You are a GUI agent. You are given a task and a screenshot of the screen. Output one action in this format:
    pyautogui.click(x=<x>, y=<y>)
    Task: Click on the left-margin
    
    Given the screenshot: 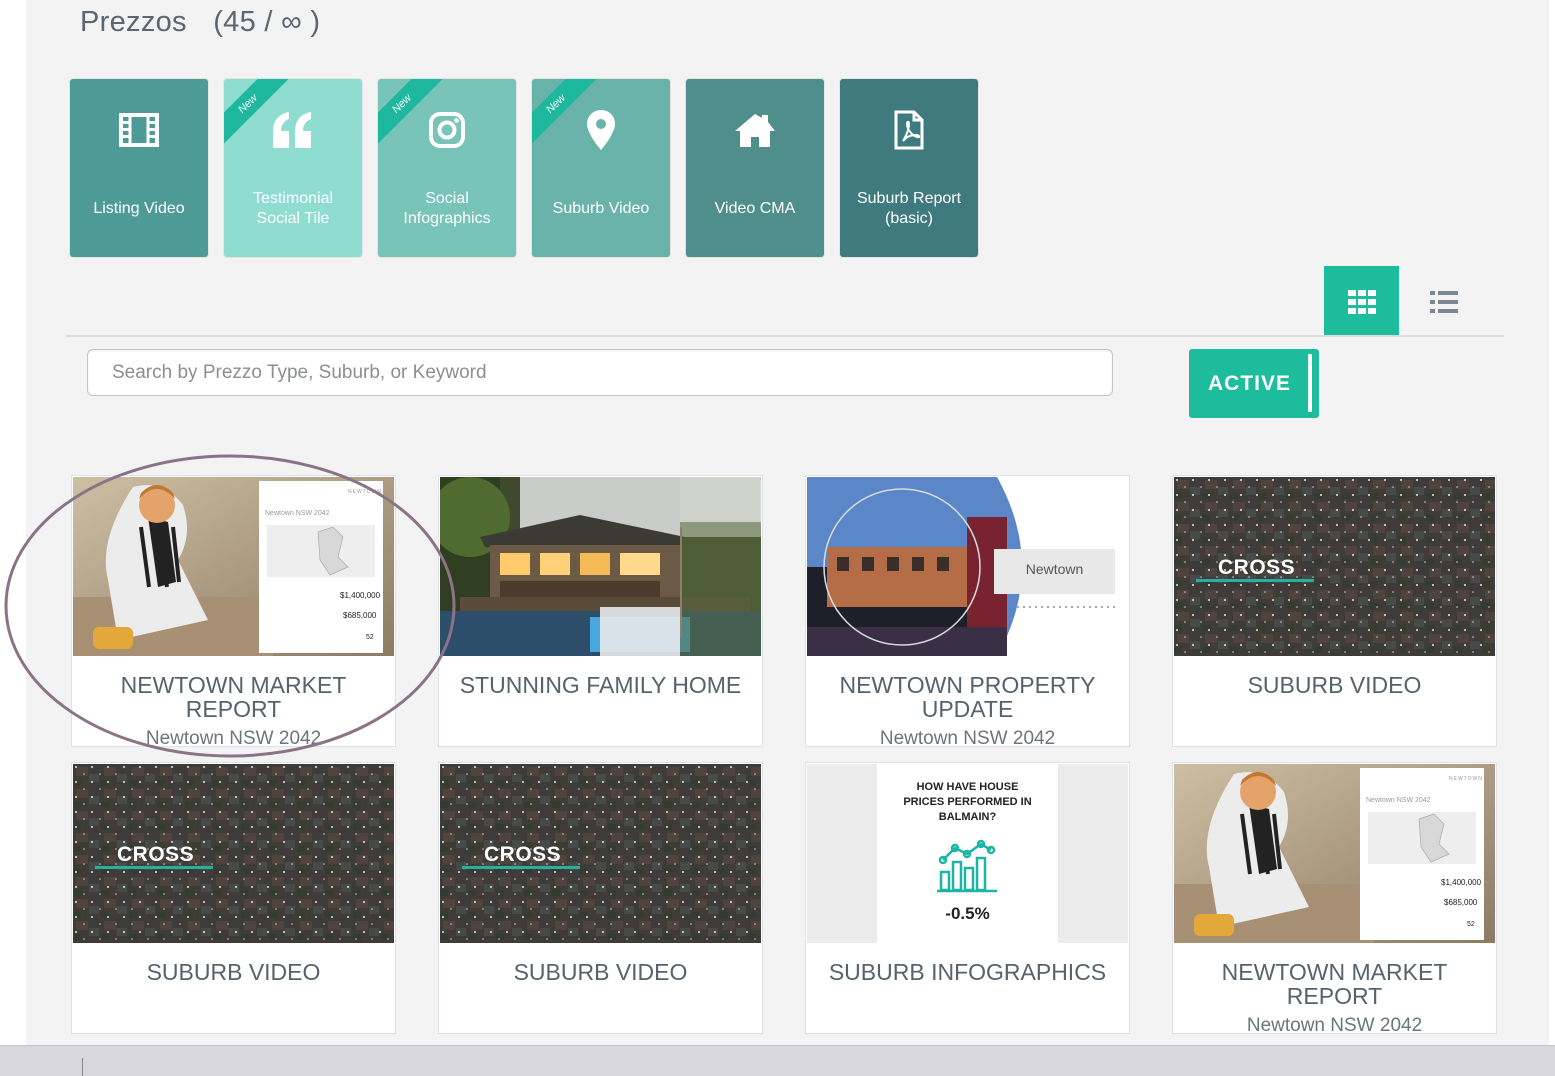 What is the action you would take?
    pyautogui.click(x=13, y=522)
    